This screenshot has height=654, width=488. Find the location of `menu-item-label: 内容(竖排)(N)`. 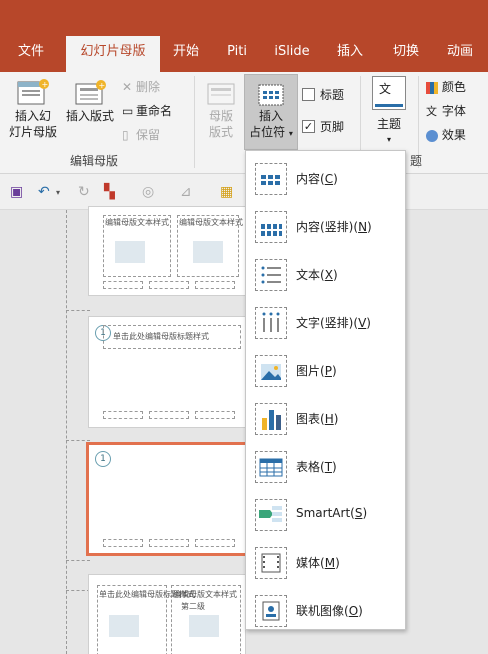

menu-item-label: 内容(竖排)(N) is located at coordinates (334, 227).